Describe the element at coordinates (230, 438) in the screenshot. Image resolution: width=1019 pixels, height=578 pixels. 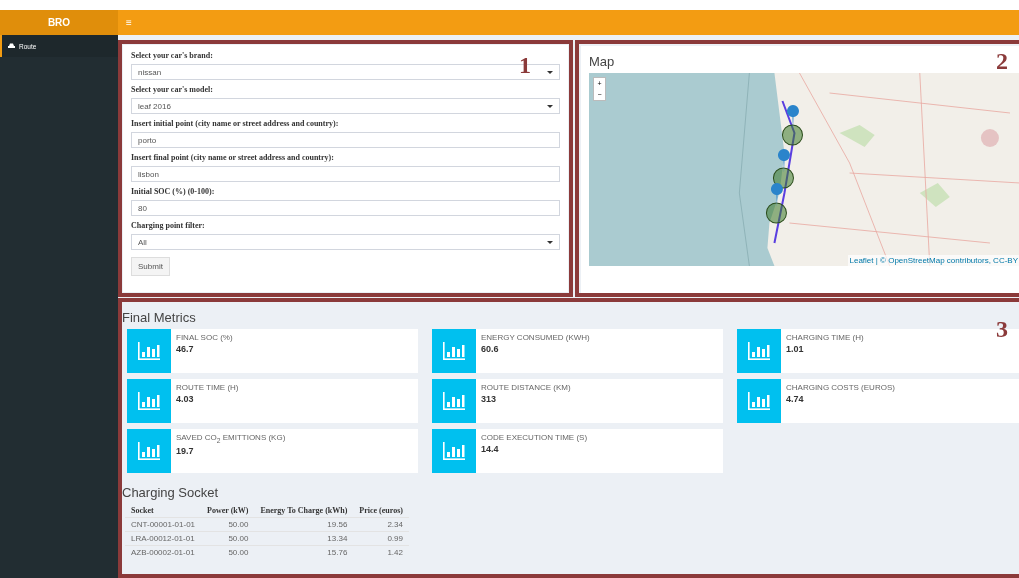
I see `metric-label: SAVED CO$_{2}$ EMITTIONS (KG)` at that location.